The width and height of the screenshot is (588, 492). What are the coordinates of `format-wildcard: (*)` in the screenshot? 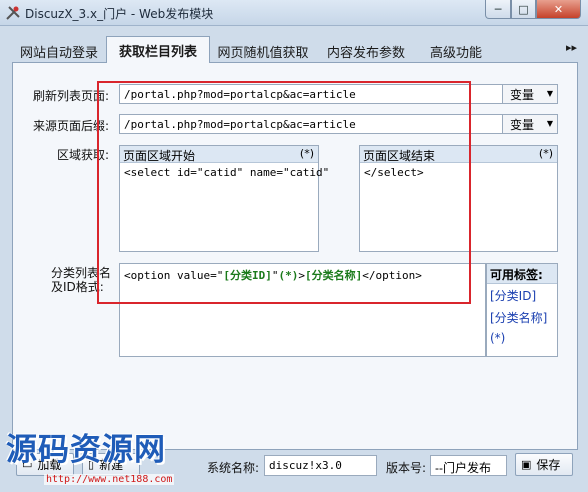 It's located at (288, 275).